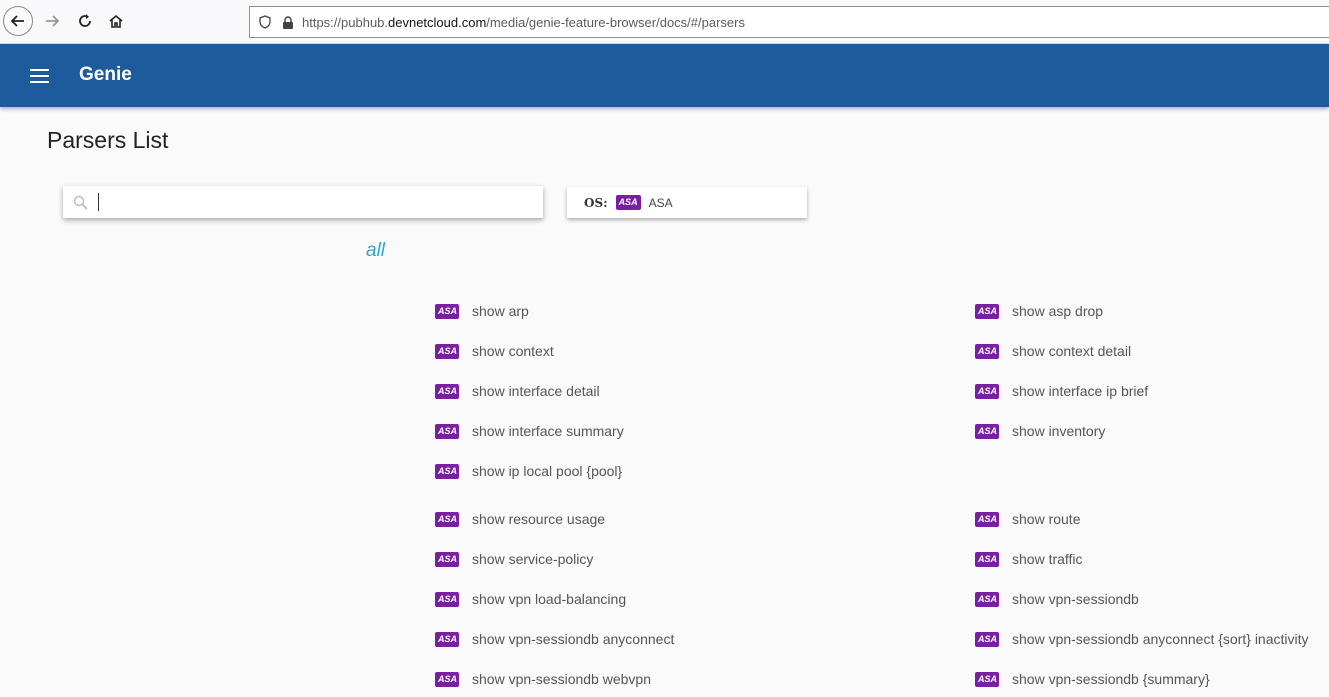 The width and height of the screenshot is (1329, 697). I want to click on text-caret, so click(98, 202).